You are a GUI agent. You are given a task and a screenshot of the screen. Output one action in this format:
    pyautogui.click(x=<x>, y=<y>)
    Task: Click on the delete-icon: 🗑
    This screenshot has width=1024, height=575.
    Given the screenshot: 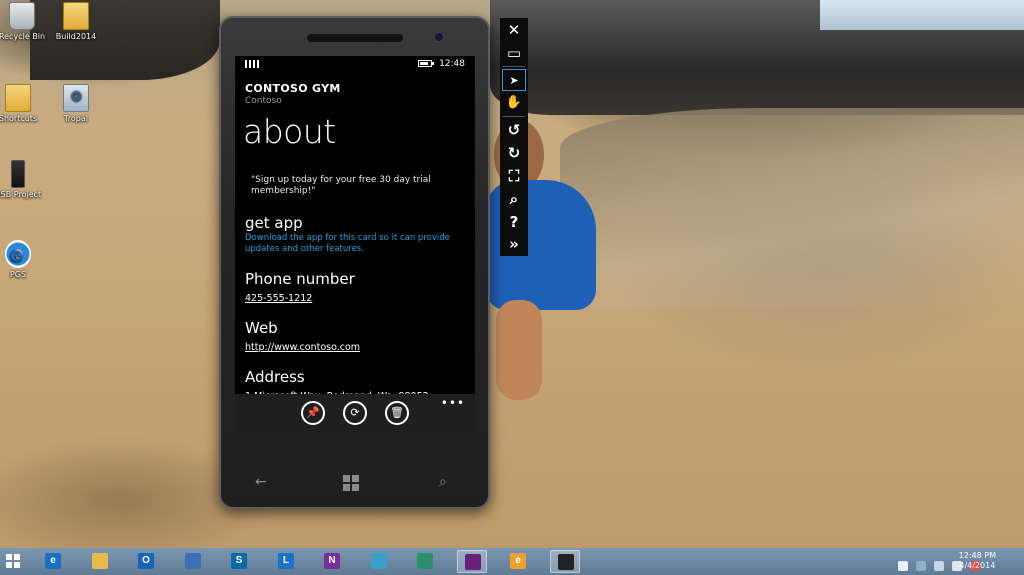 What is the action you would take?
    pyautogui.click(x=397, y=412)
    